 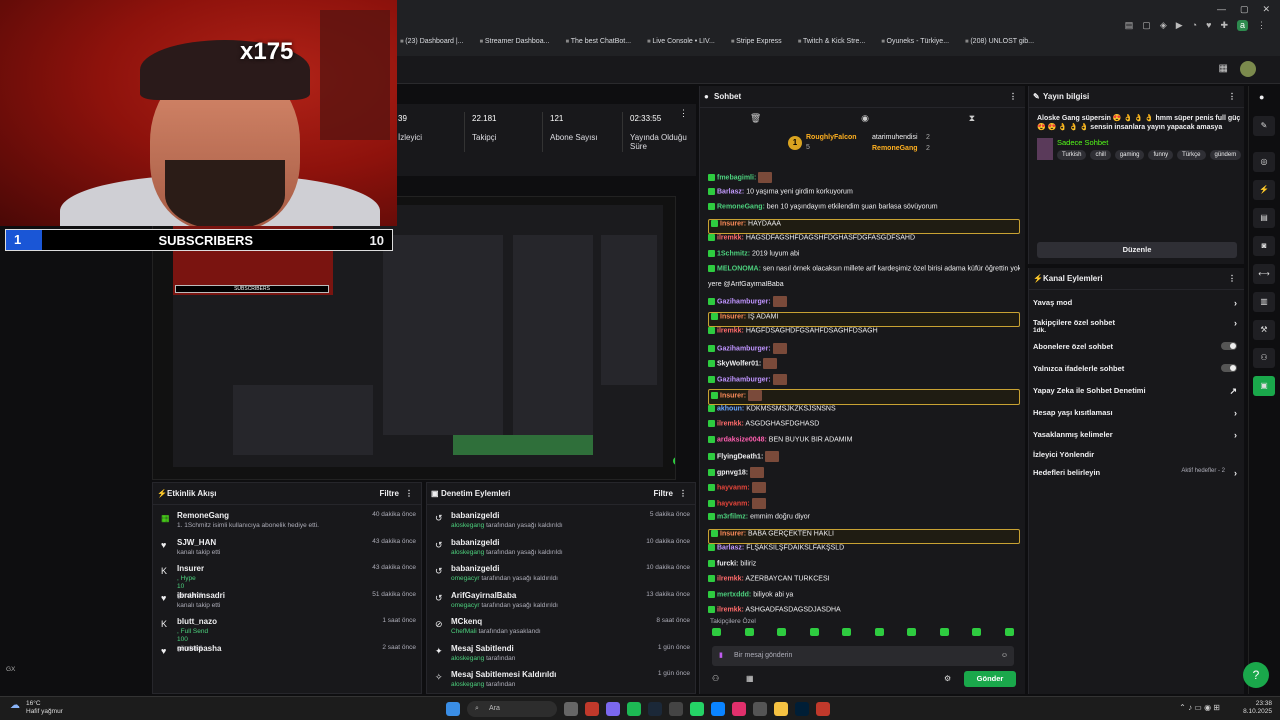 I want to click on category-name: Sadece Sohbet, so click(x=1082, y=142).